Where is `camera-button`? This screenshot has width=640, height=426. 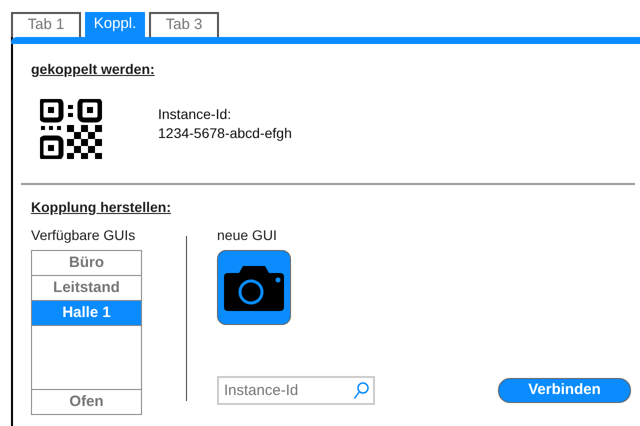 camera-button is located at coordinates (254, 287).